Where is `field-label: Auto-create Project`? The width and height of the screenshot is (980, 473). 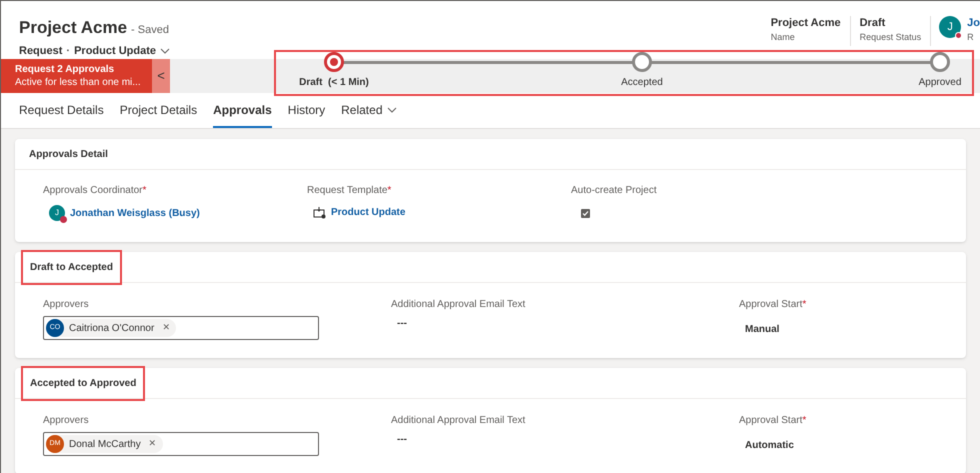 field-label: Auto-create Project is located at coordinates (614, 191).